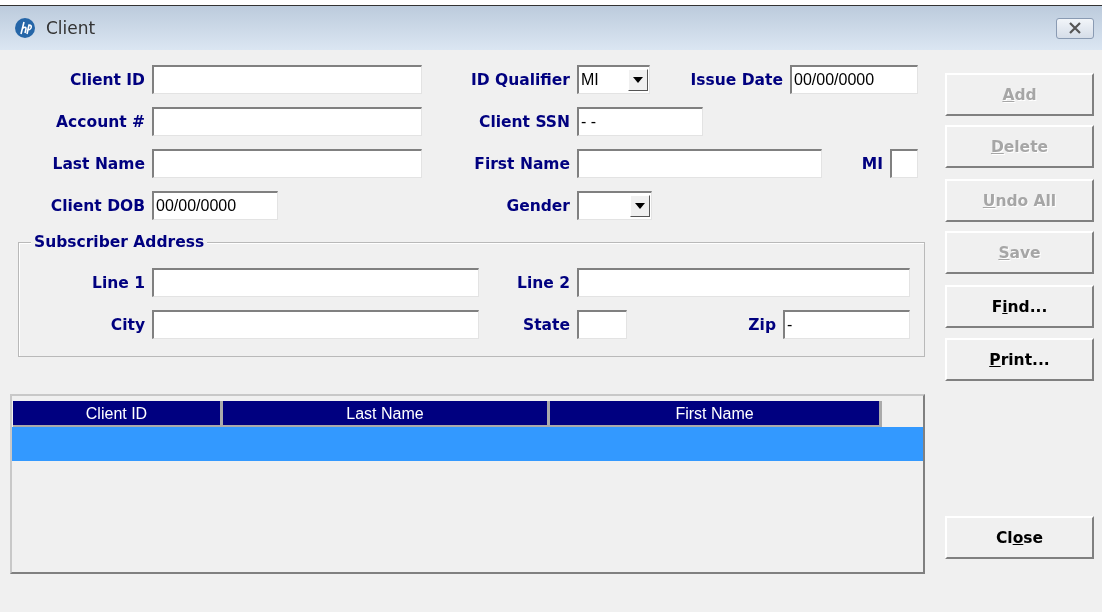 This screenshot has height=612, width=1102. What do you see at coordinates (537, 205) in the screenshot?
I see `field-label: Gender` at bounding box center [537, 205].